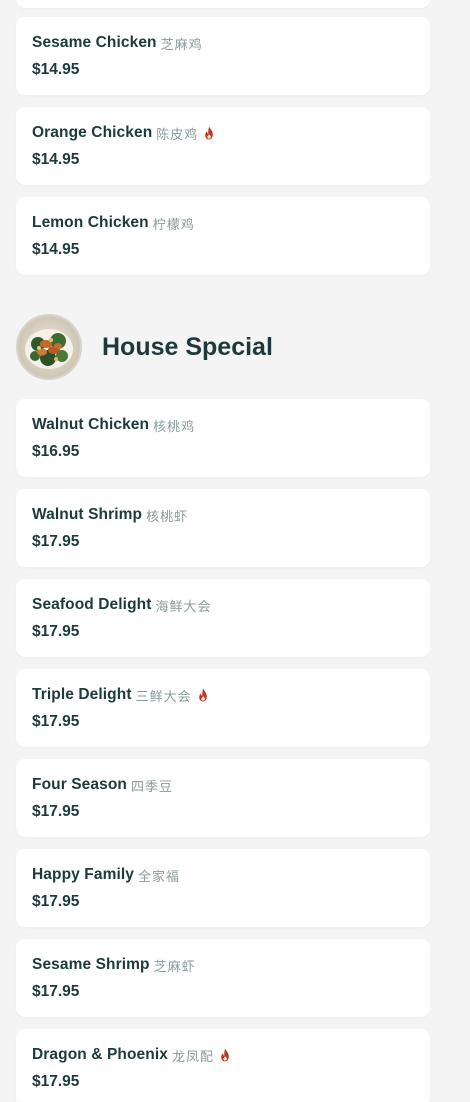 This screenshot has width=470, height=1102. What do you see at coordinates (181, 45) in the screenshot?
I see `menu-item-chinese-name: 芝麻鸡` at bounding box center [181, 45].